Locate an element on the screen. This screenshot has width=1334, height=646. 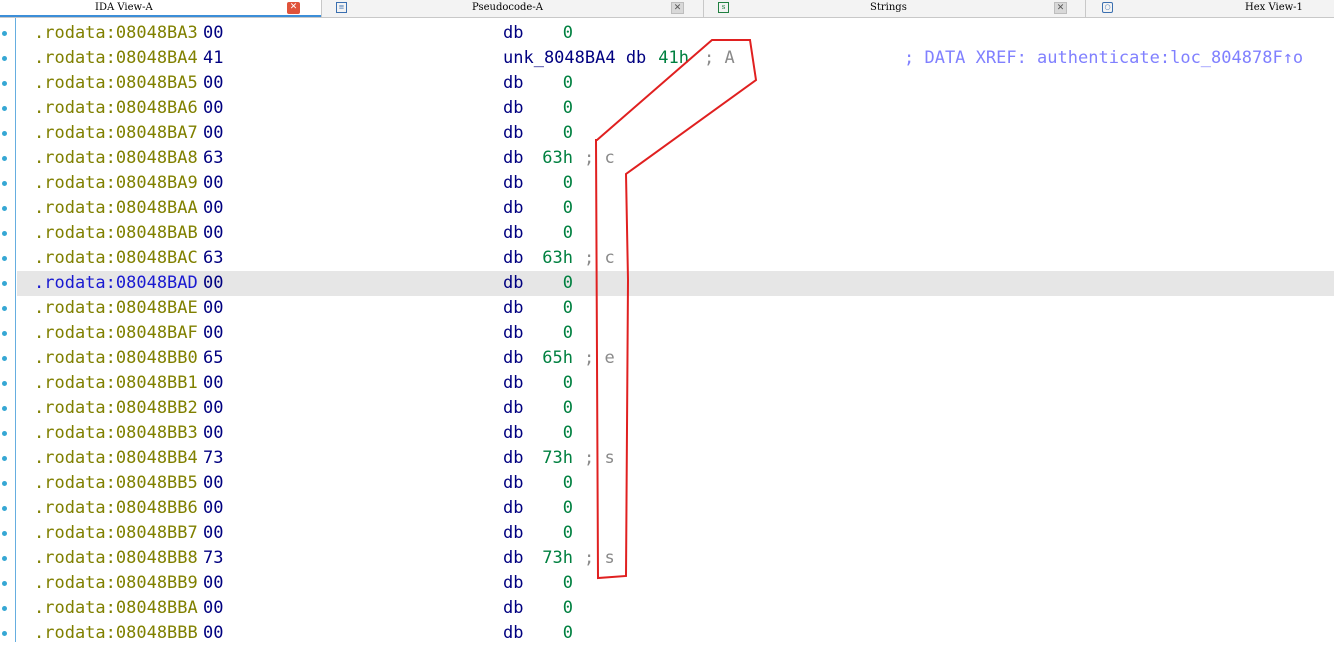
disasm-row: .rodata:08048BB2 00 db 0 is located at coordinates (675, 408).